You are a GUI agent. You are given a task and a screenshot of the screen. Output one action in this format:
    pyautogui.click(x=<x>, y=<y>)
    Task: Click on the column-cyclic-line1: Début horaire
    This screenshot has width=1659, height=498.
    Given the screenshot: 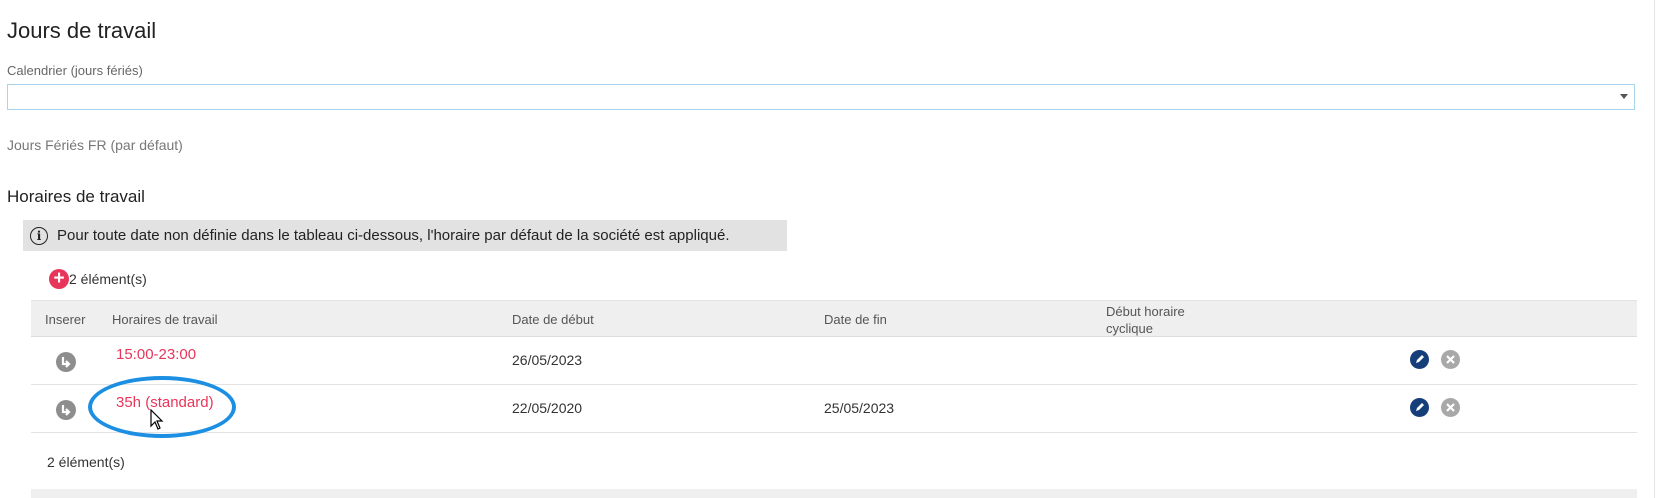 What is the action you would take?
    pyautogui.click(x=1145, y=311)
    